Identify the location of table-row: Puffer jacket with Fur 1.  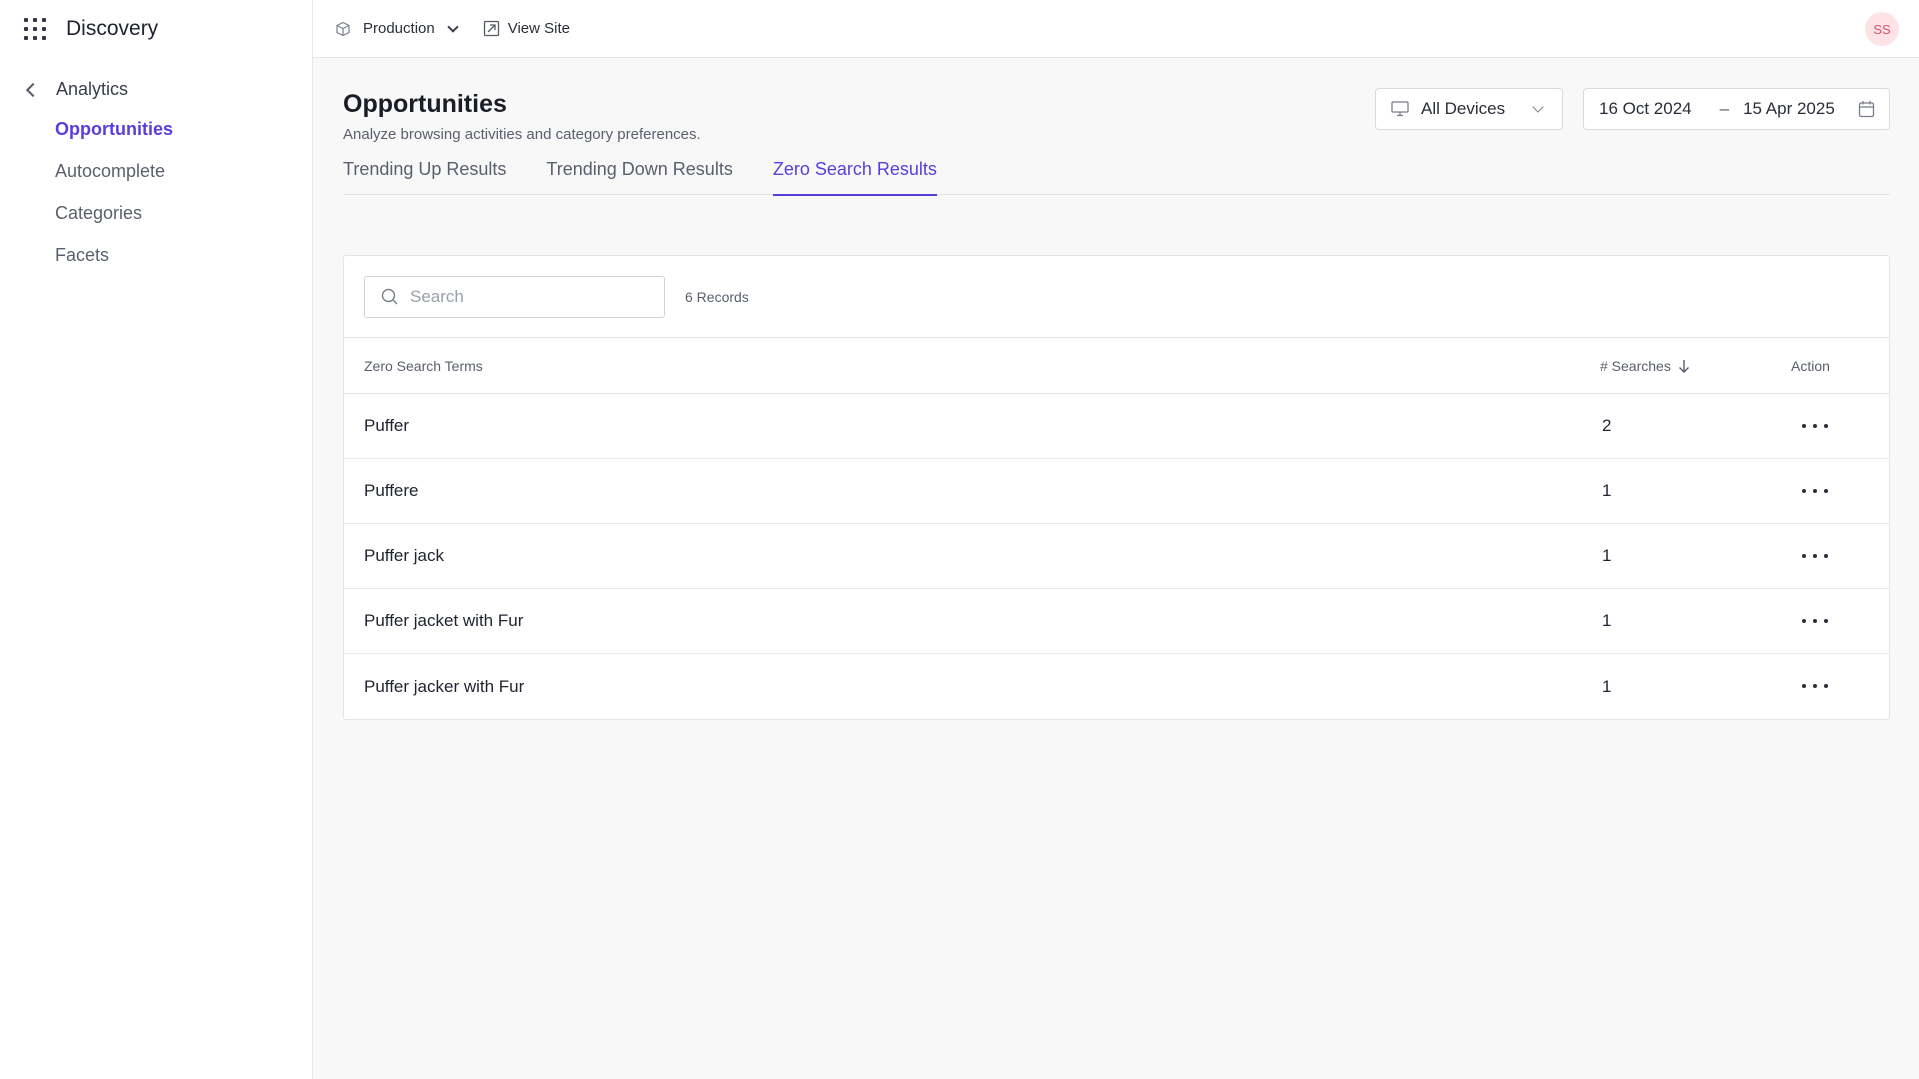
(1116, 621).